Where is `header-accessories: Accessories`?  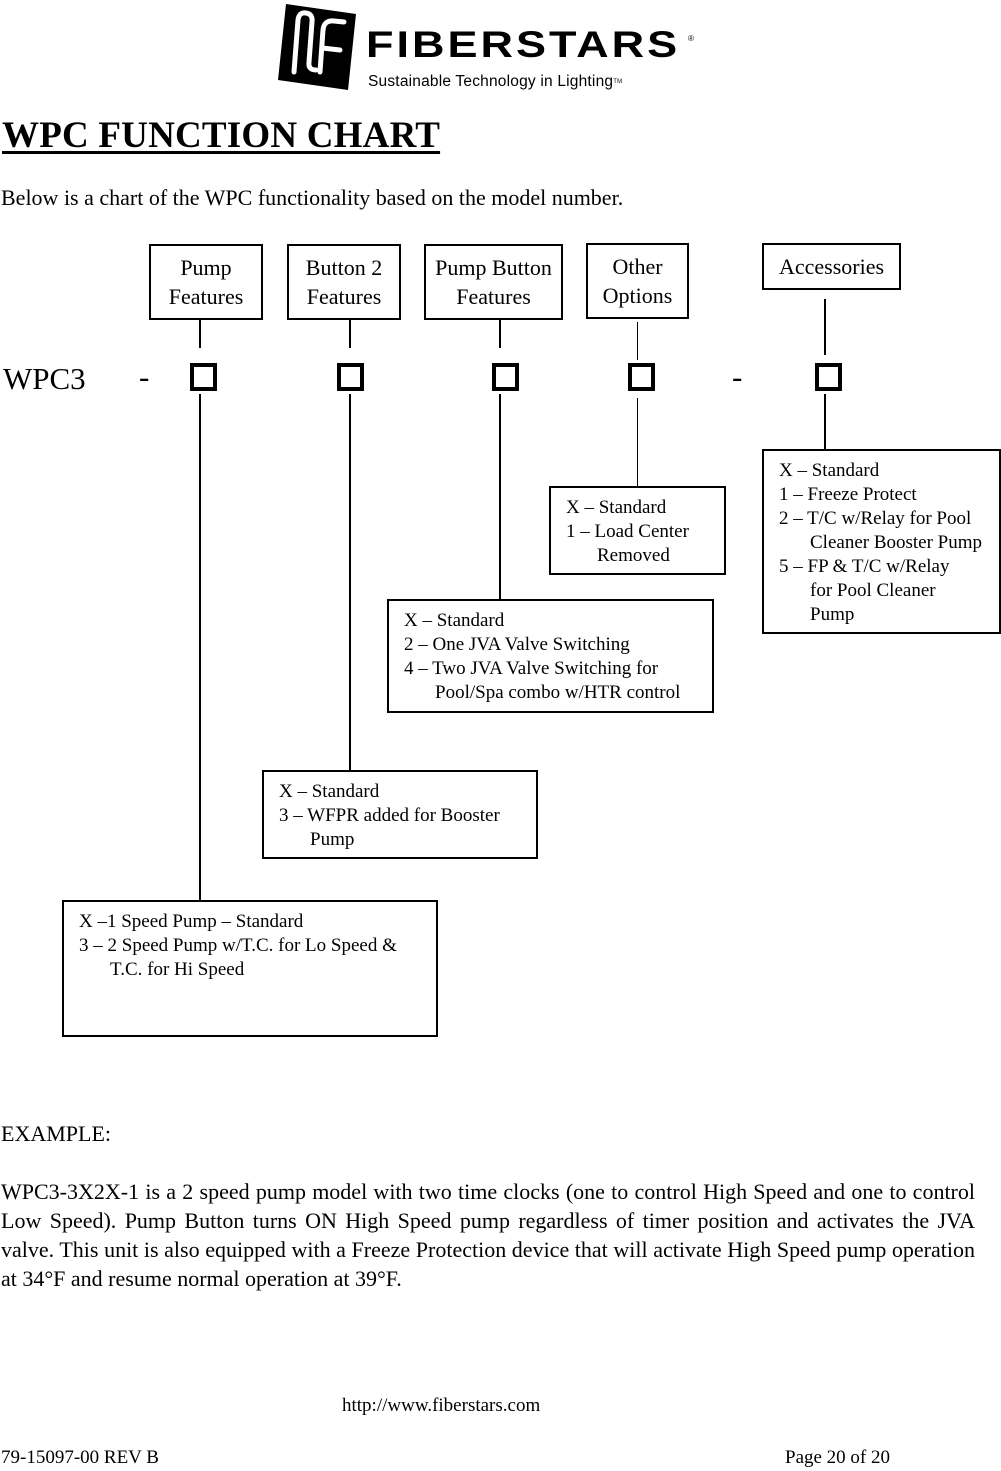
header-accessories: Accessories is located at coordinates (831, 266).